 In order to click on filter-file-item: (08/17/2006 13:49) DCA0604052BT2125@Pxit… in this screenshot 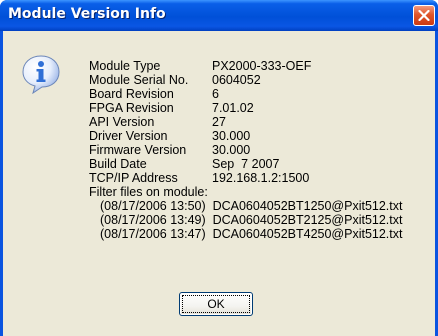, I will do `click(251, 220)`.